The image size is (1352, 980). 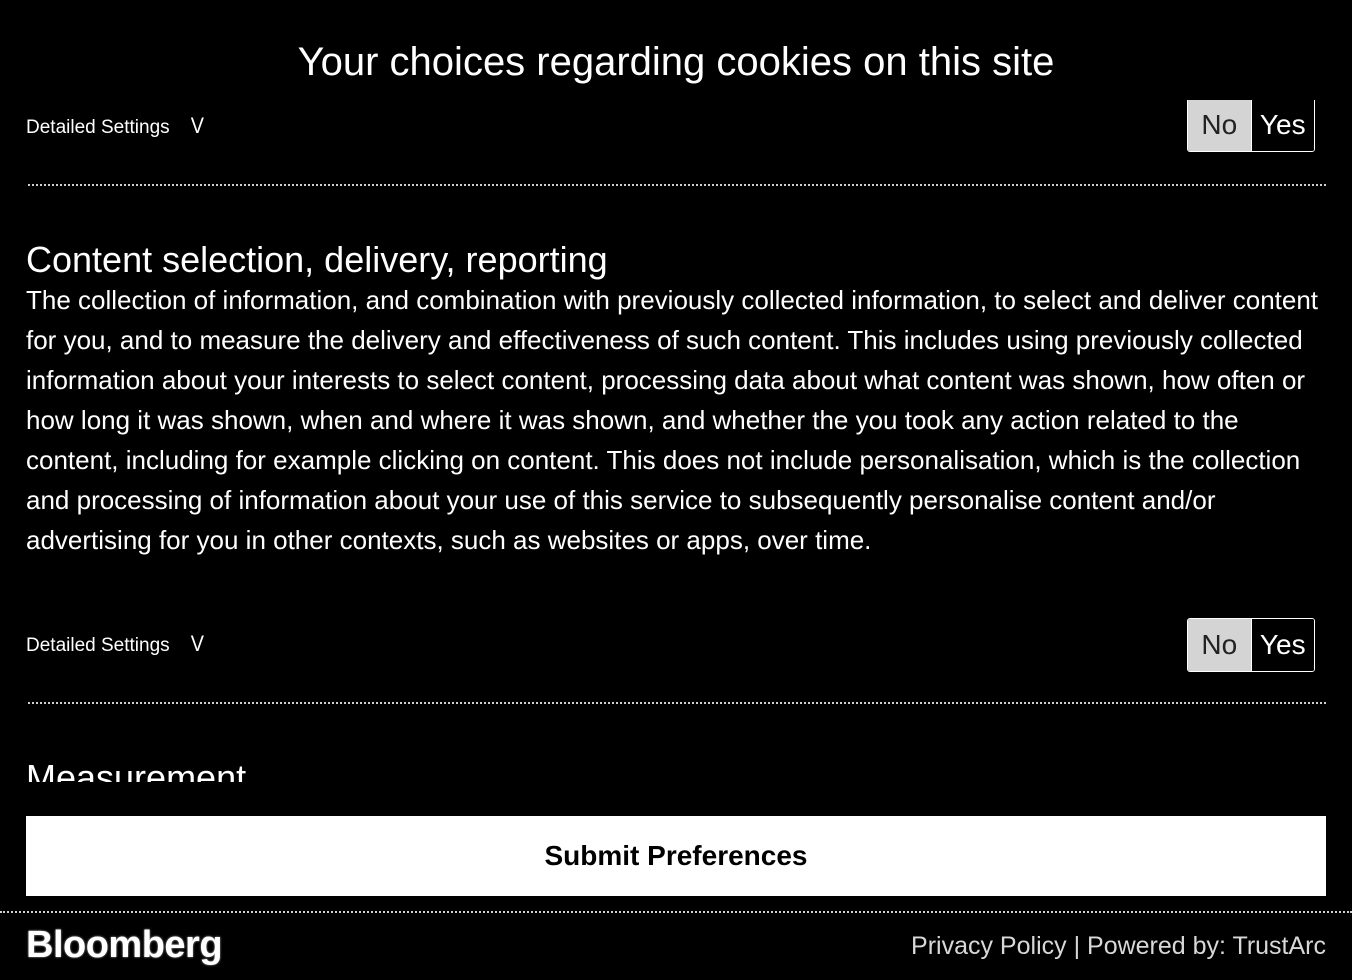 I want to click on footer-divider, so click(x=676, y=912).